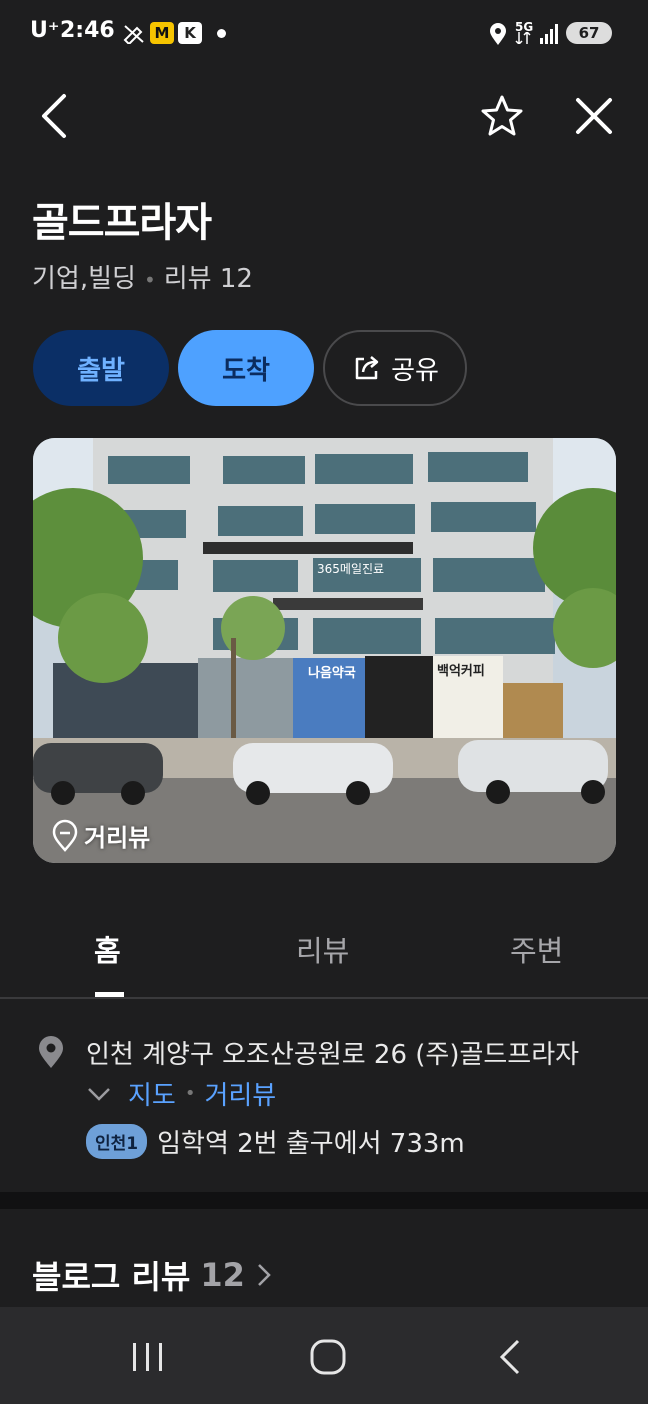 The width and height of the screenshot is (648, 1404). I want to click on section-divider, so click(324, 1200).